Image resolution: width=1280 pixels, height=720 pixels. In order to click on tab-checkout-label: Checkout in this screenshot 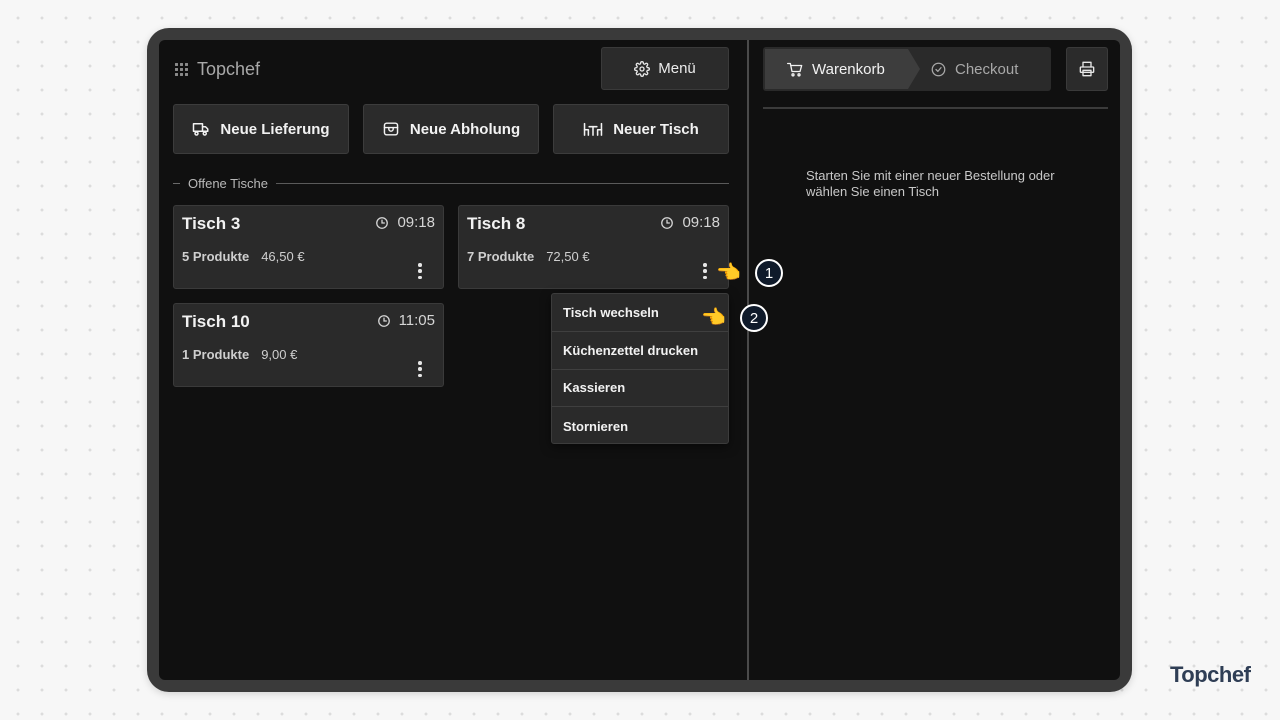, I will do `click(987, 69)`.